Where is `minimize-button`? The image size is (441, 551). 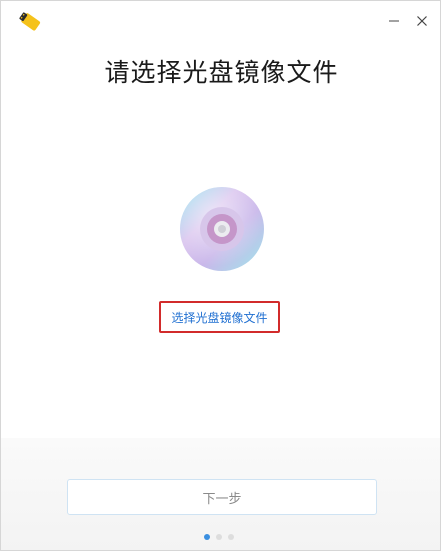 minimize-button is located at coordinates (394, 21).